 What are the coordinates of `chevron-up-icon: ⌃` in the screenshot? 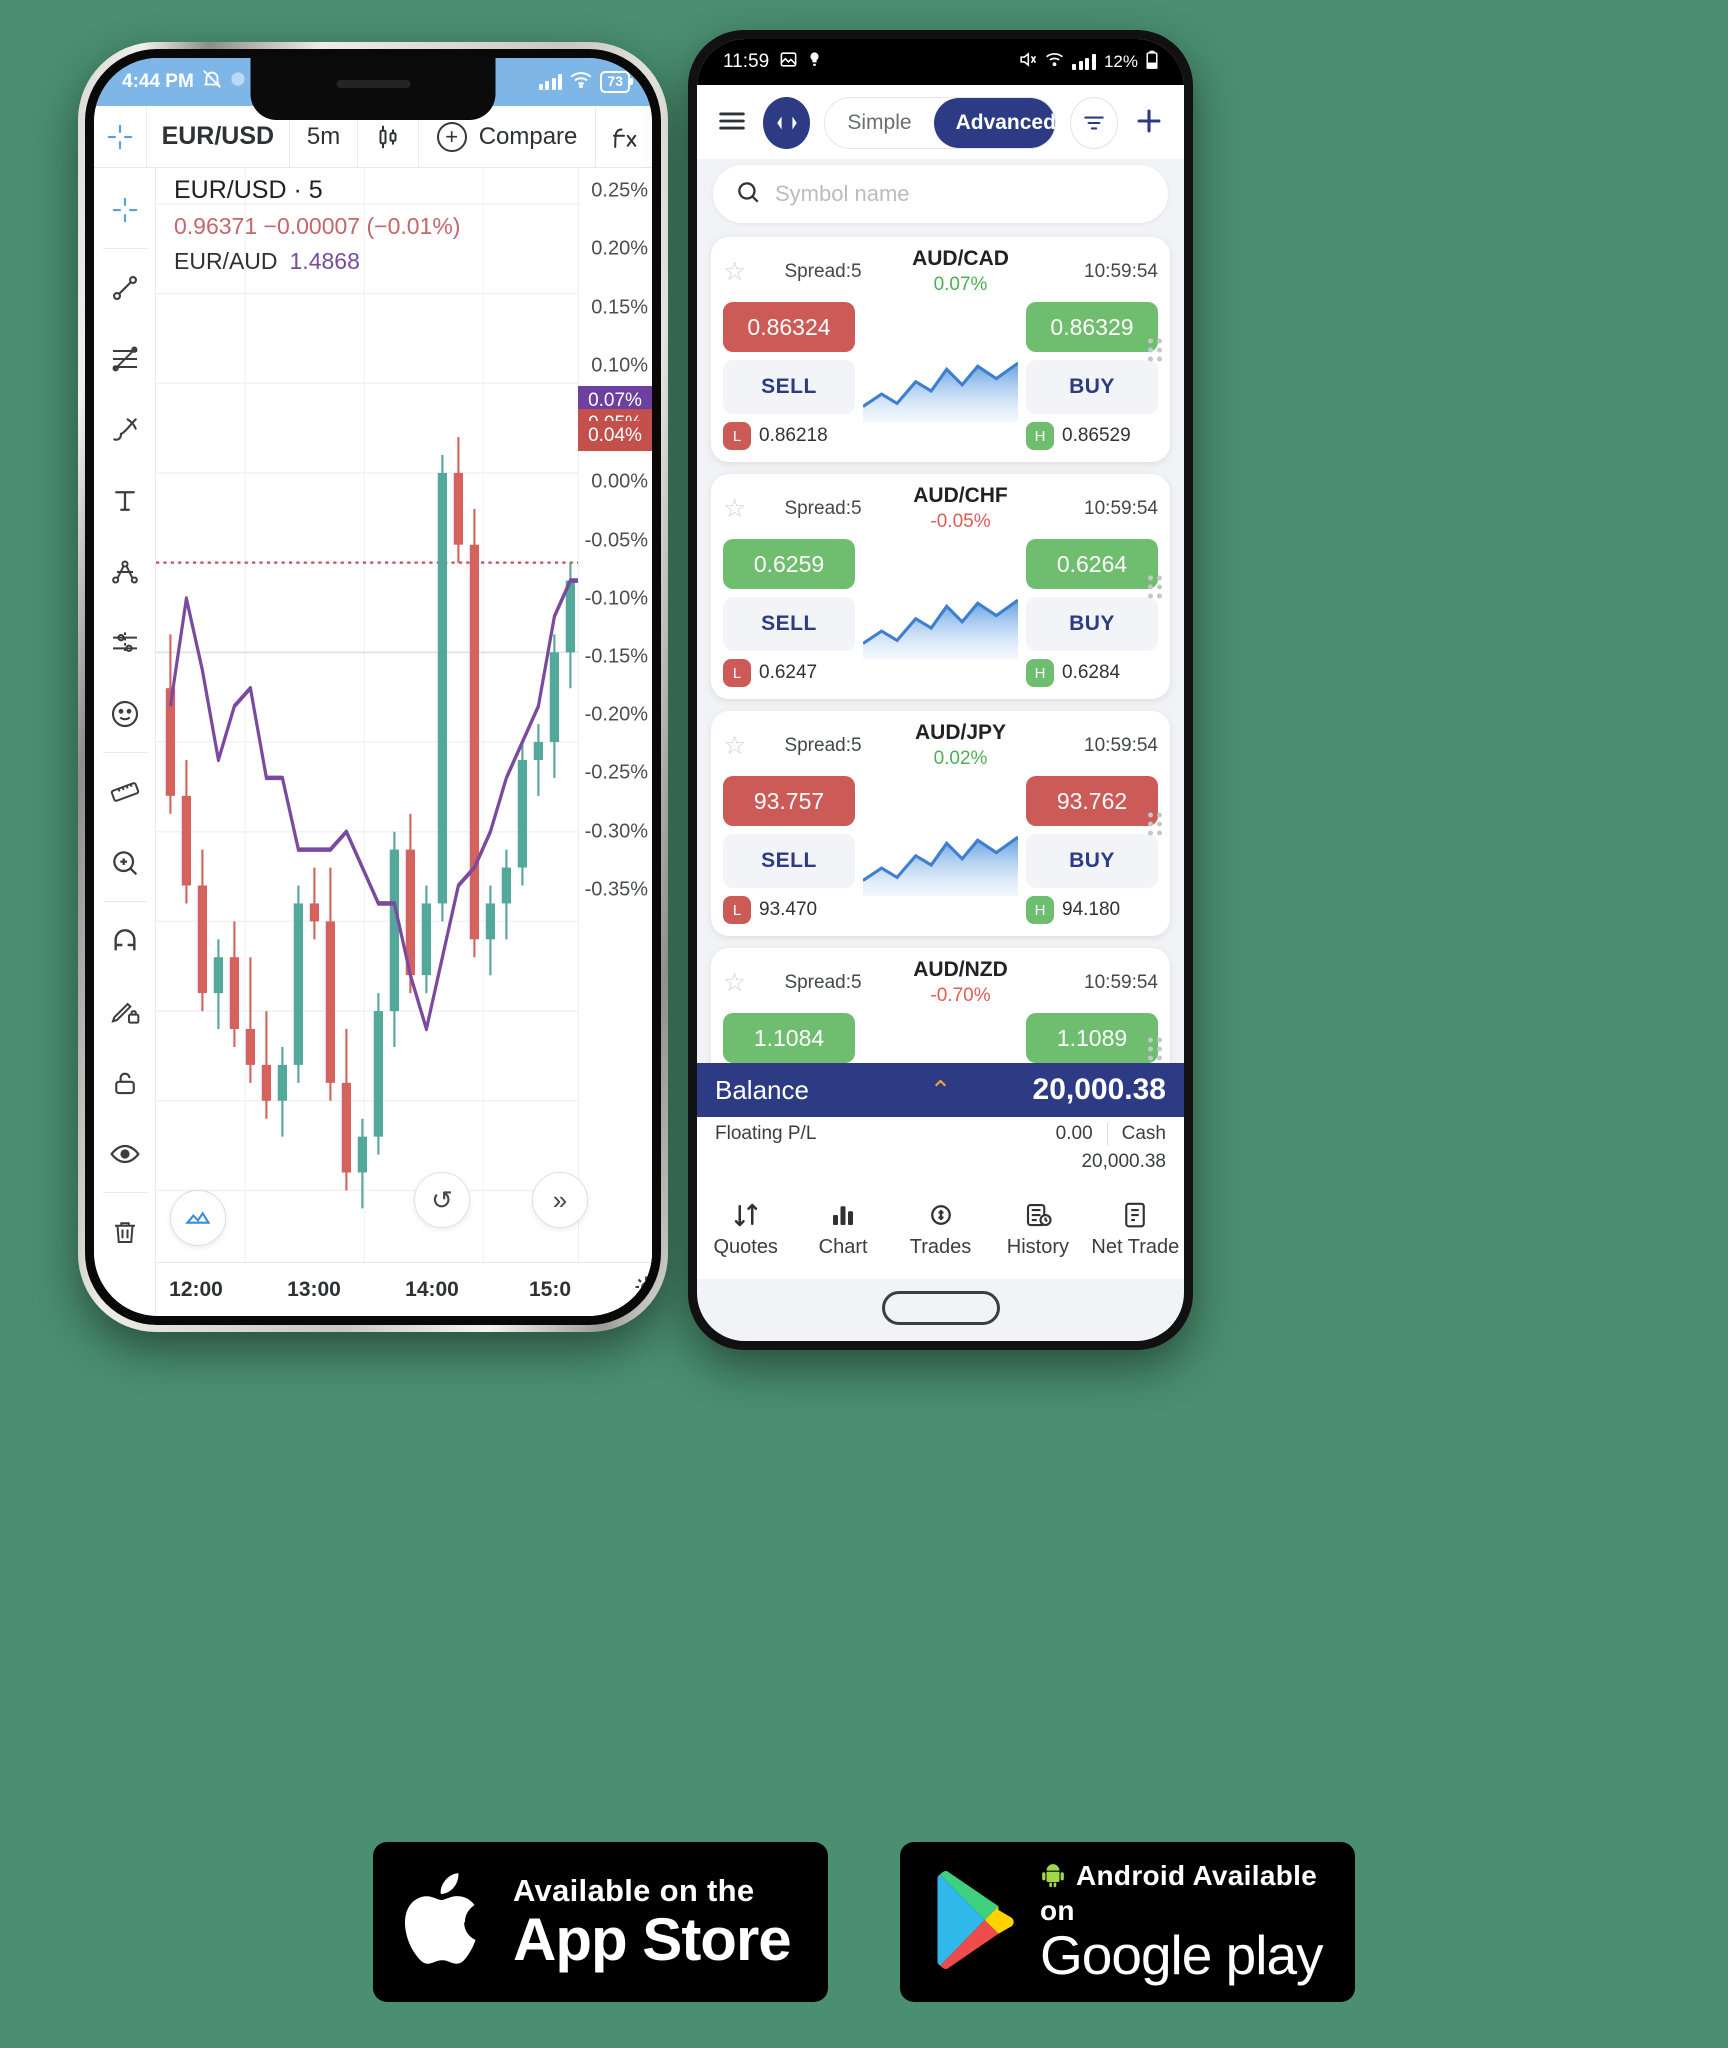 It's located at (941, 1090).